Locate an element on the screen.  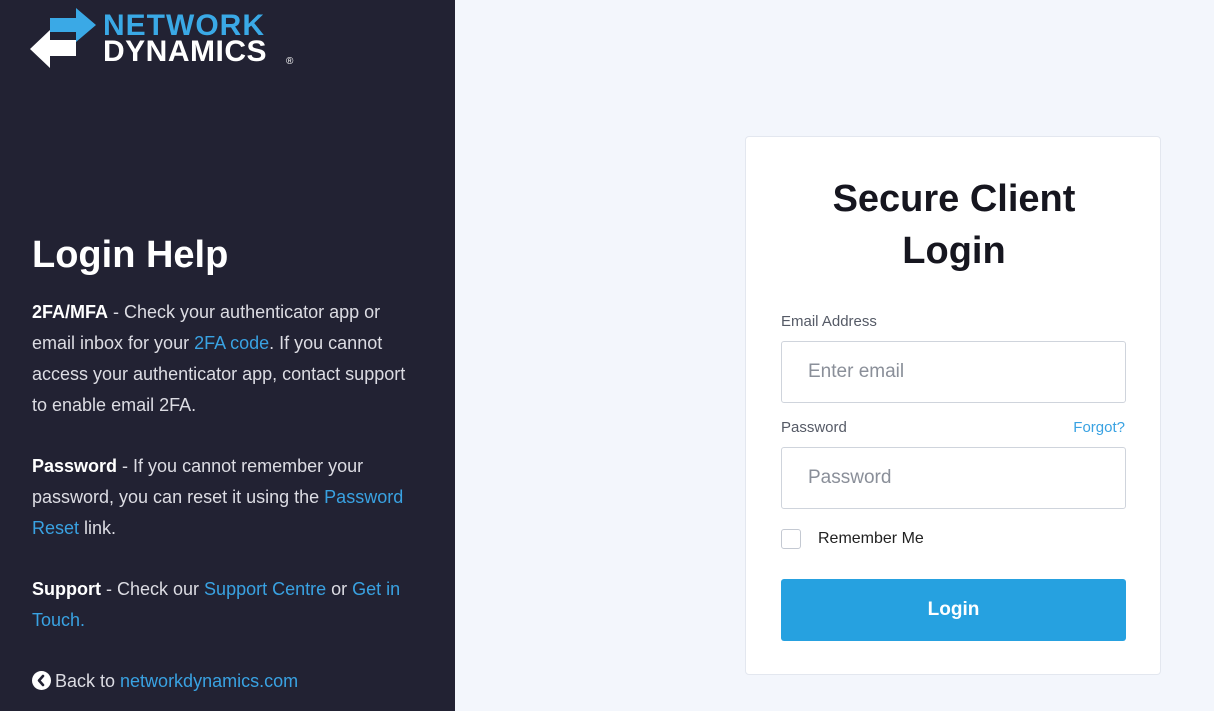
registered-mark: ® is located at coordinates (290, 61).